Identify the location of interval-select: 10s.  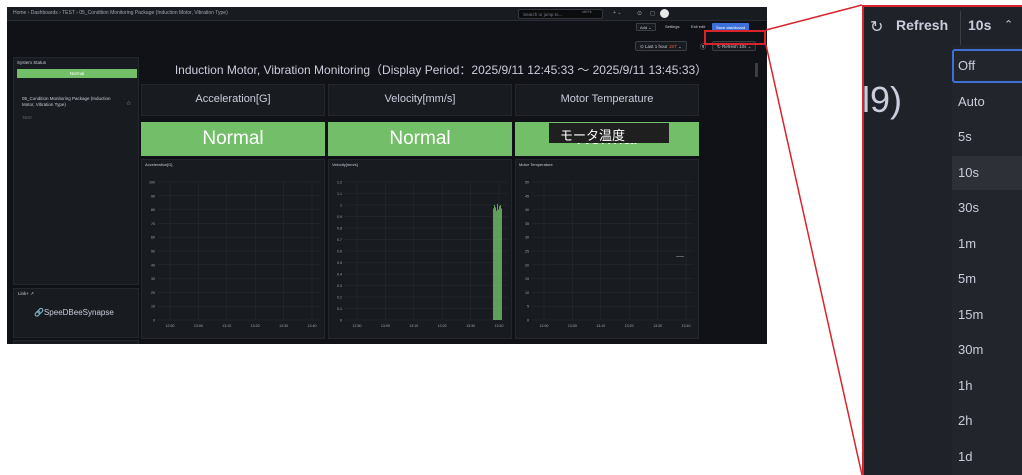
(979, 25).